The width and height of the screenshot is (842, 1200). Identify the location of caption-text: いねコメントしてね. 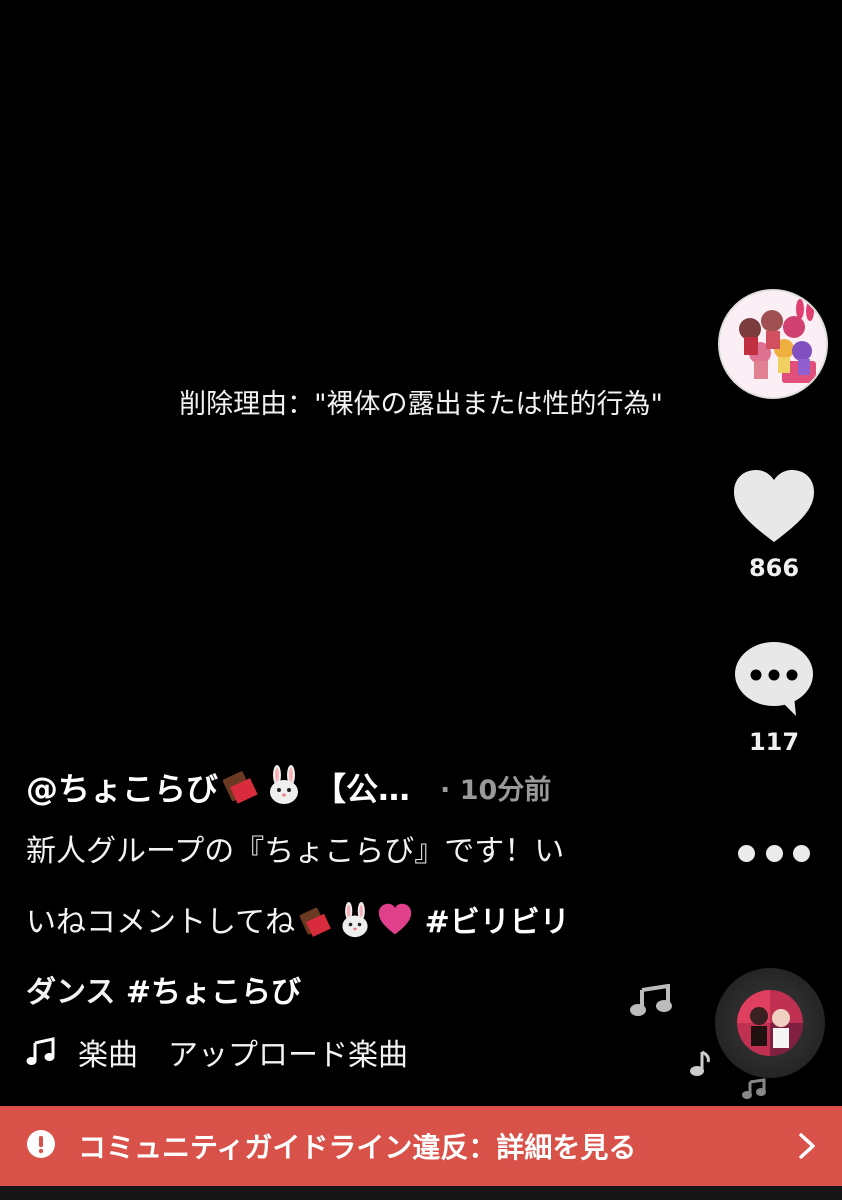
(161, 922).